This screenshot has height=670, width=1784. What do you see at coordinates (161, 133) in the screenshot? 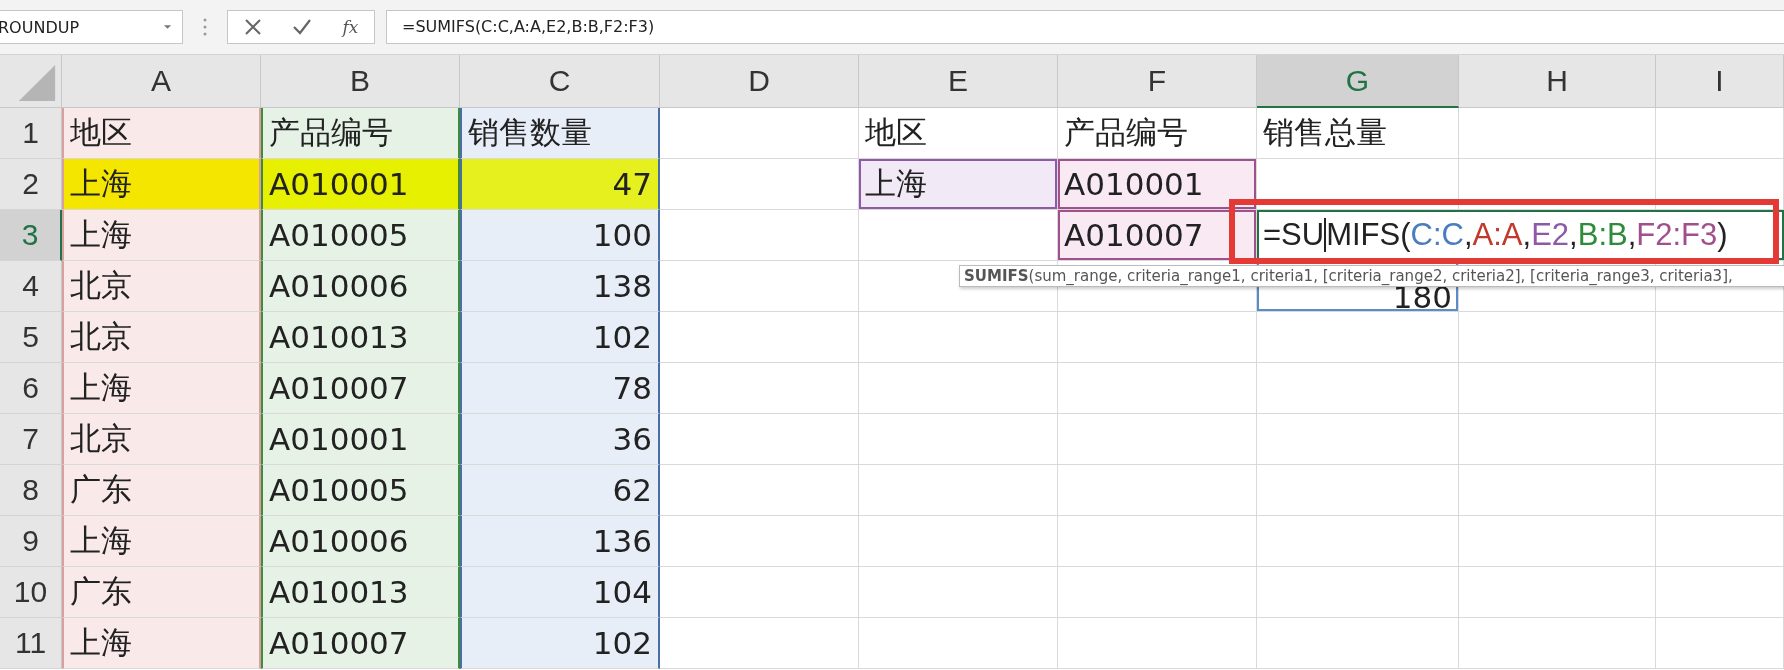
I see `table-cell: 地区` at bounding box center [161, 133].